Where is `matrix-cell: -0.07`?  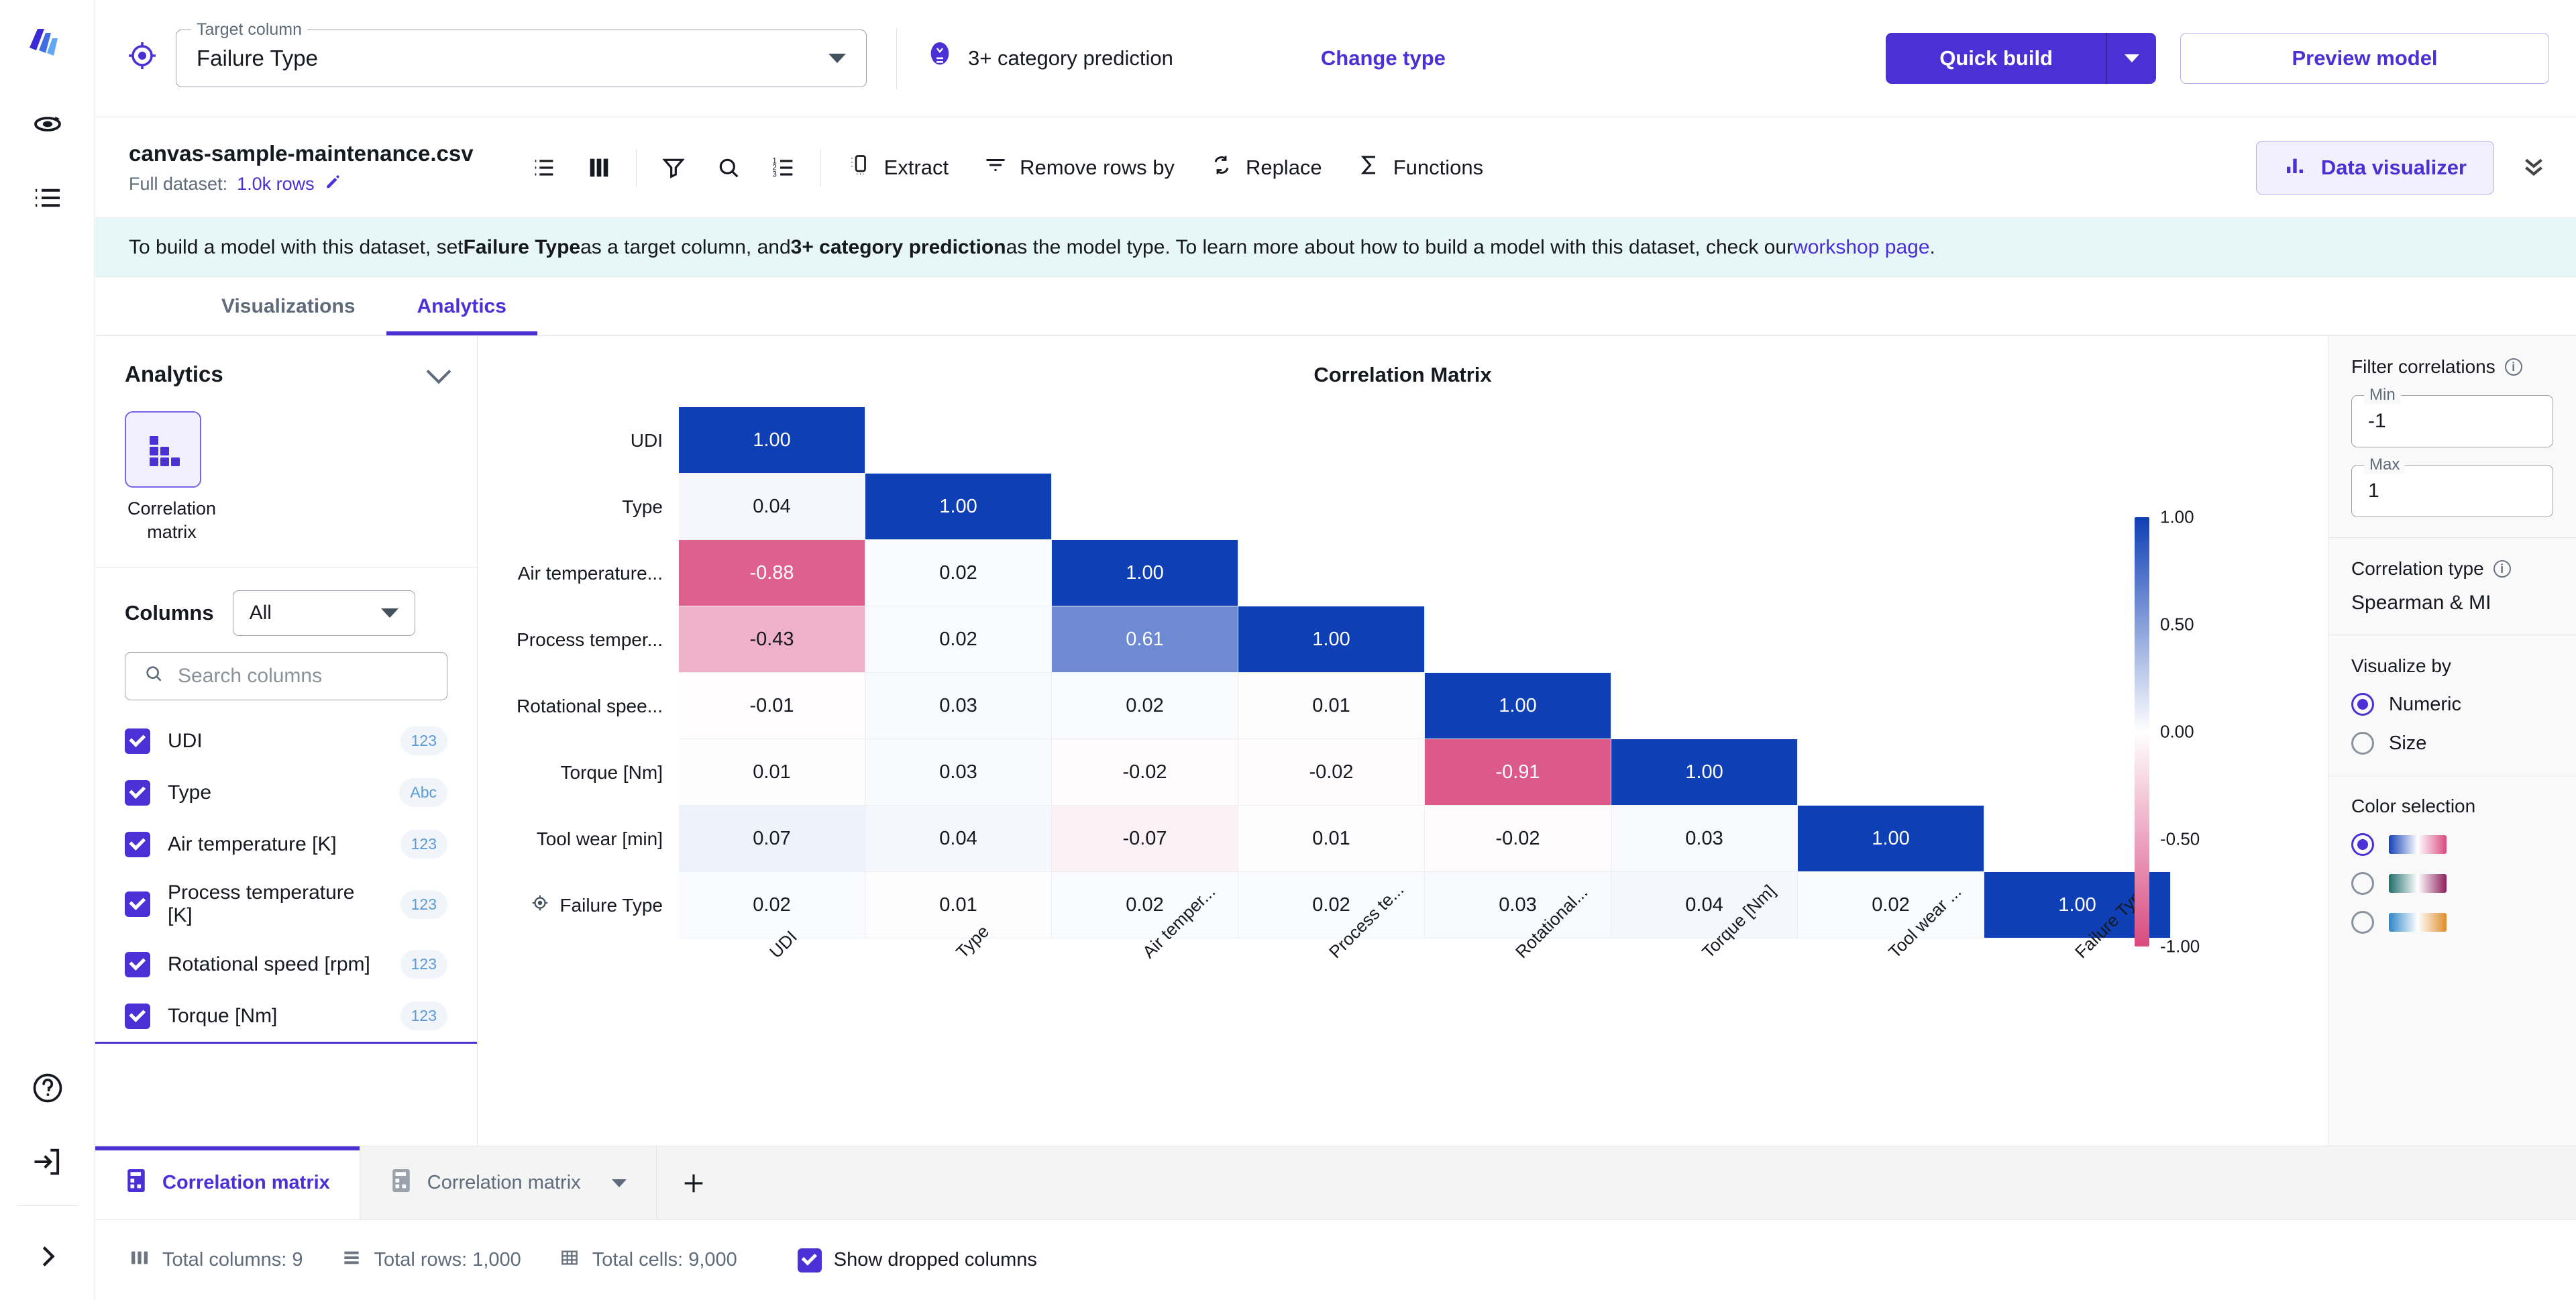 matrix-cell: -0.07 is located at coordinates (1145, 839).